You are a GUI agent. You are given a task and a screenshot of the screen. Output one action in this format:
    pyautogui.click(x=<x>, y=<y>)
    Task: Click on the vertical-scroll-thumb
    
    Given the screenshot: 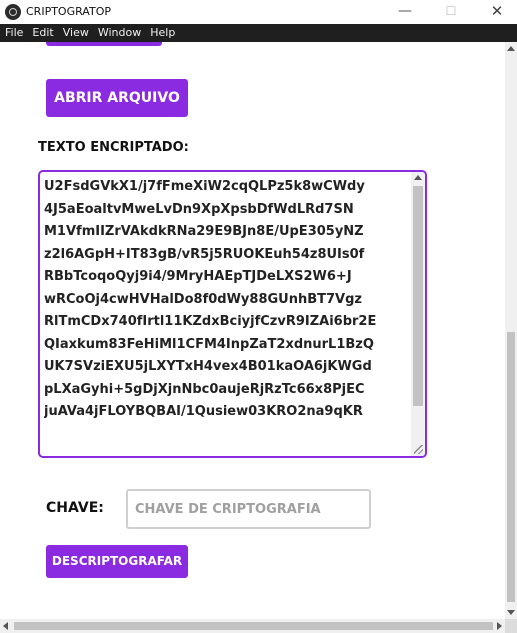 What is the action you would take?
    pyautogui.click(x=511, y=467)
    